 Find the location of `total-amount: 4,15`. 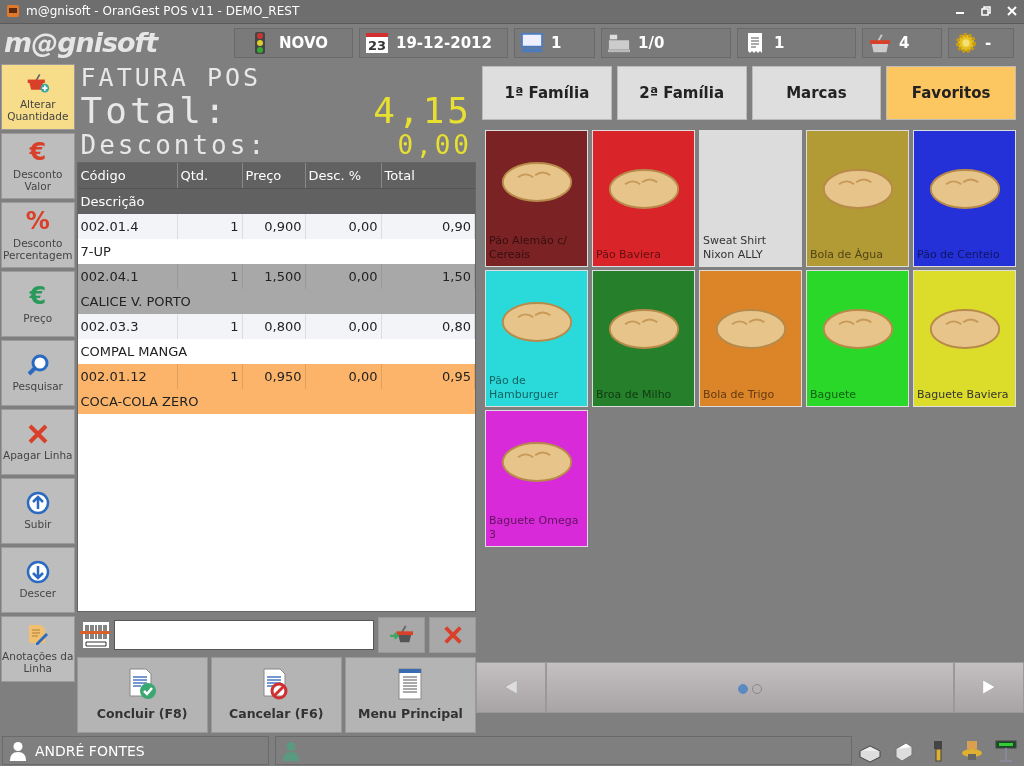

total-amount: 4,15 is located at coordinates (422, 110).